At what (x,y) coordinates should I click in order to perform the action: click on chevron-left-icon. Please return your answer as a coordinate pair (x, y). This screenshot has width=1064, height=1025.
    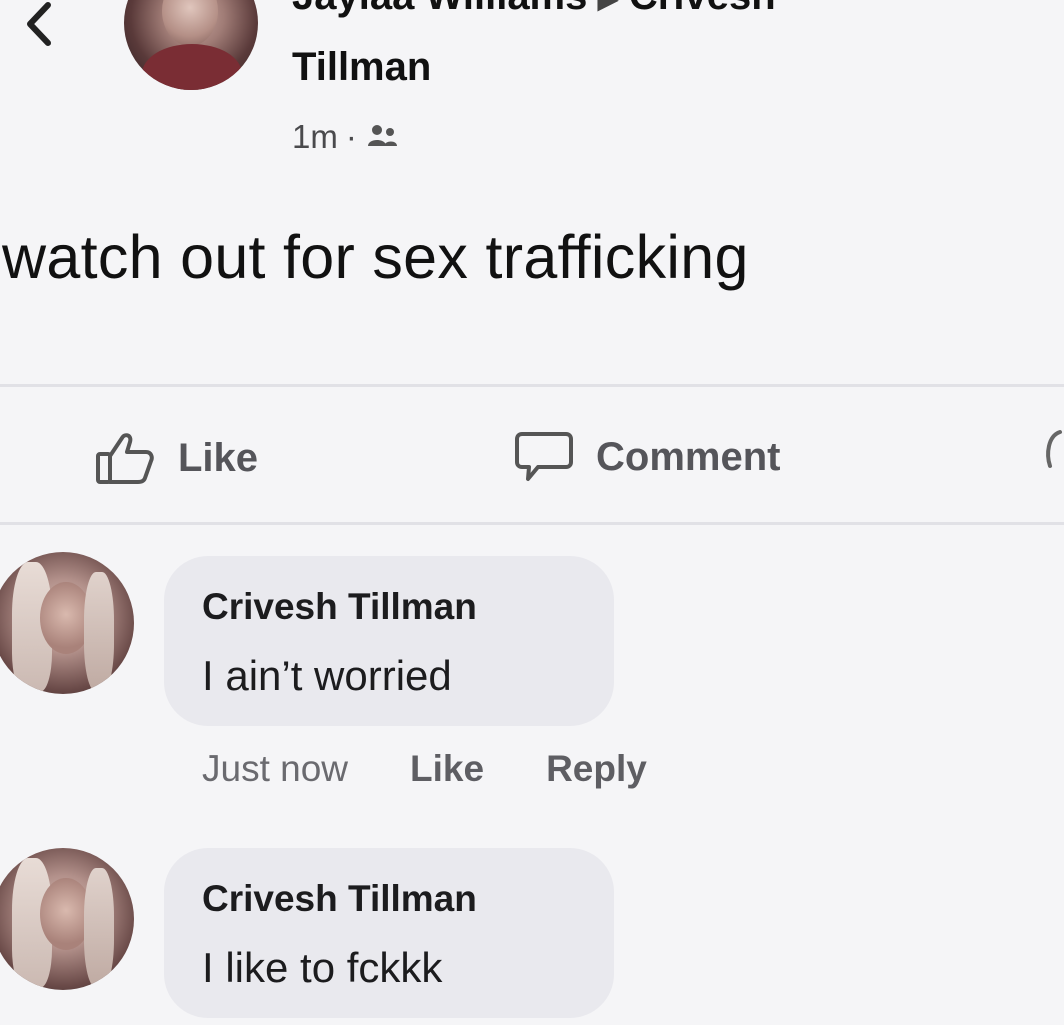
    Looking at the image, I should click on (39, 24).